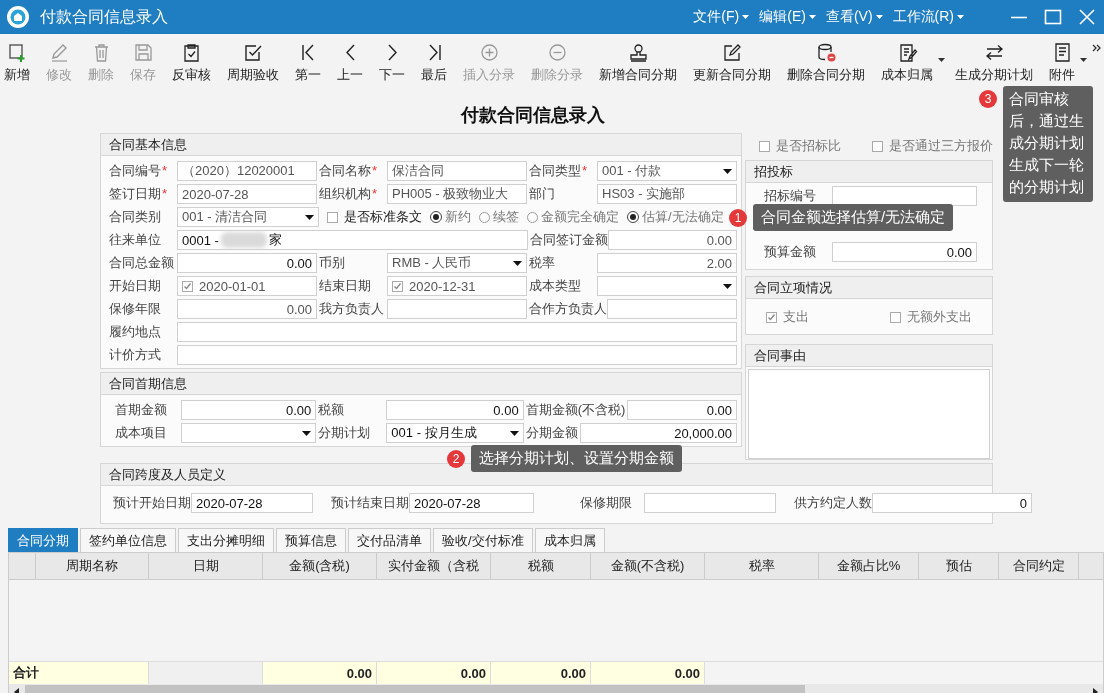 This screenshot has height=693, width=1104. I want to click on toolbar-button: 周期验收, so click(253, 63).